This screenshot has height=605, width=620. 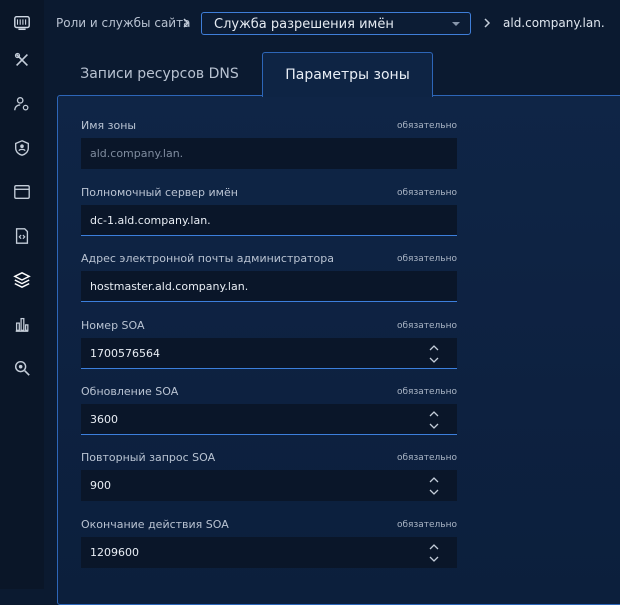 I want to click on layers-icon, so click(x=22, y=280).